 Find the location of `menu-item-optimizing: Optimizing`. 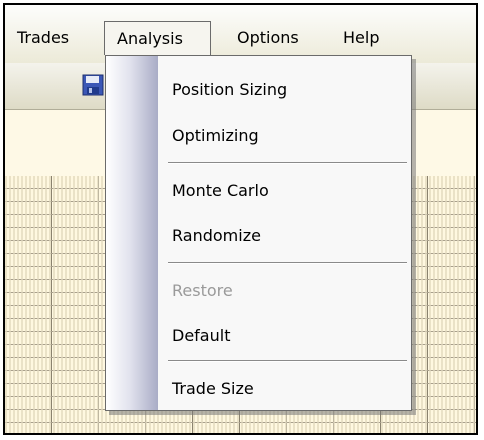

menu-item-optimizing: Optimizing is located at coordinates (215, 136).